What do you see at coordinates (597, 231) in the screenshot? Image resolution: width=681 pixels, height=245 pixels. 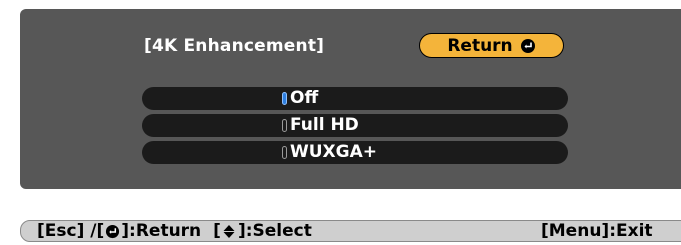 I see `menu-exit-hint: [Menu]:Exit` at bounding box center [597, 231].